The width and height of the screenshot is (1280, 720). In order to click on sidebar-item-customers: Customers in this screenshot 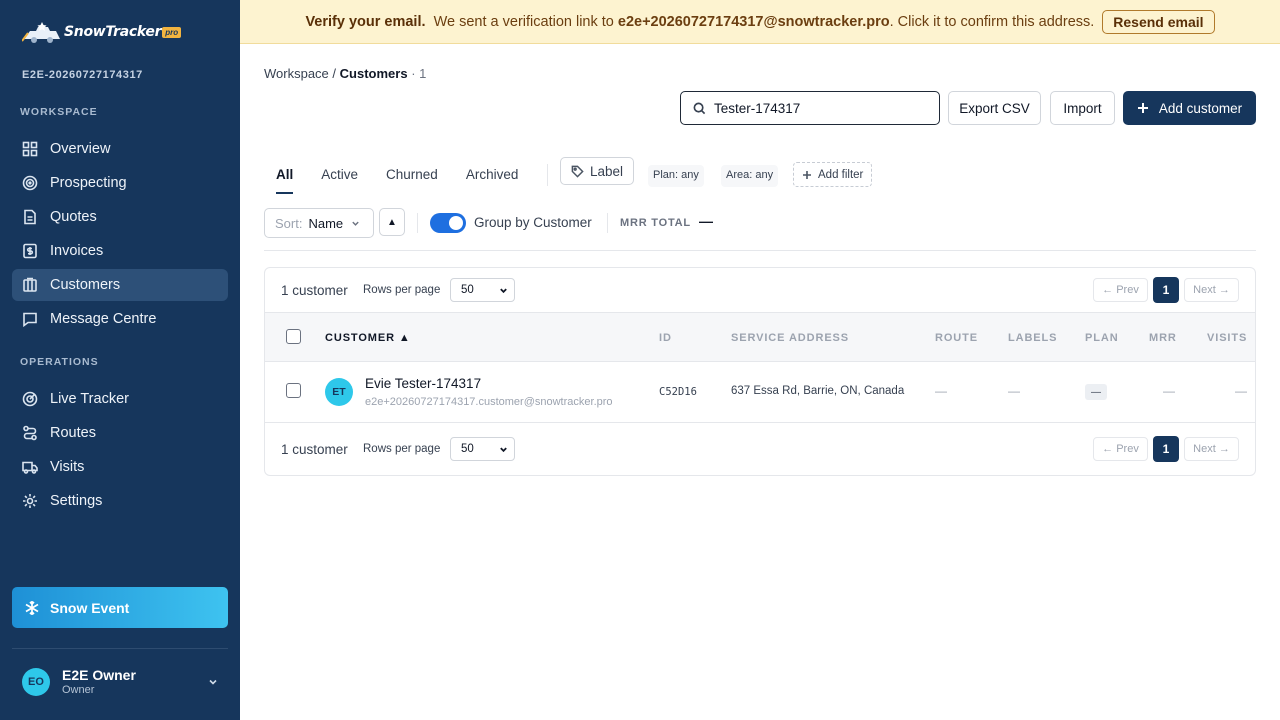, I will do `click(120, 285)`.